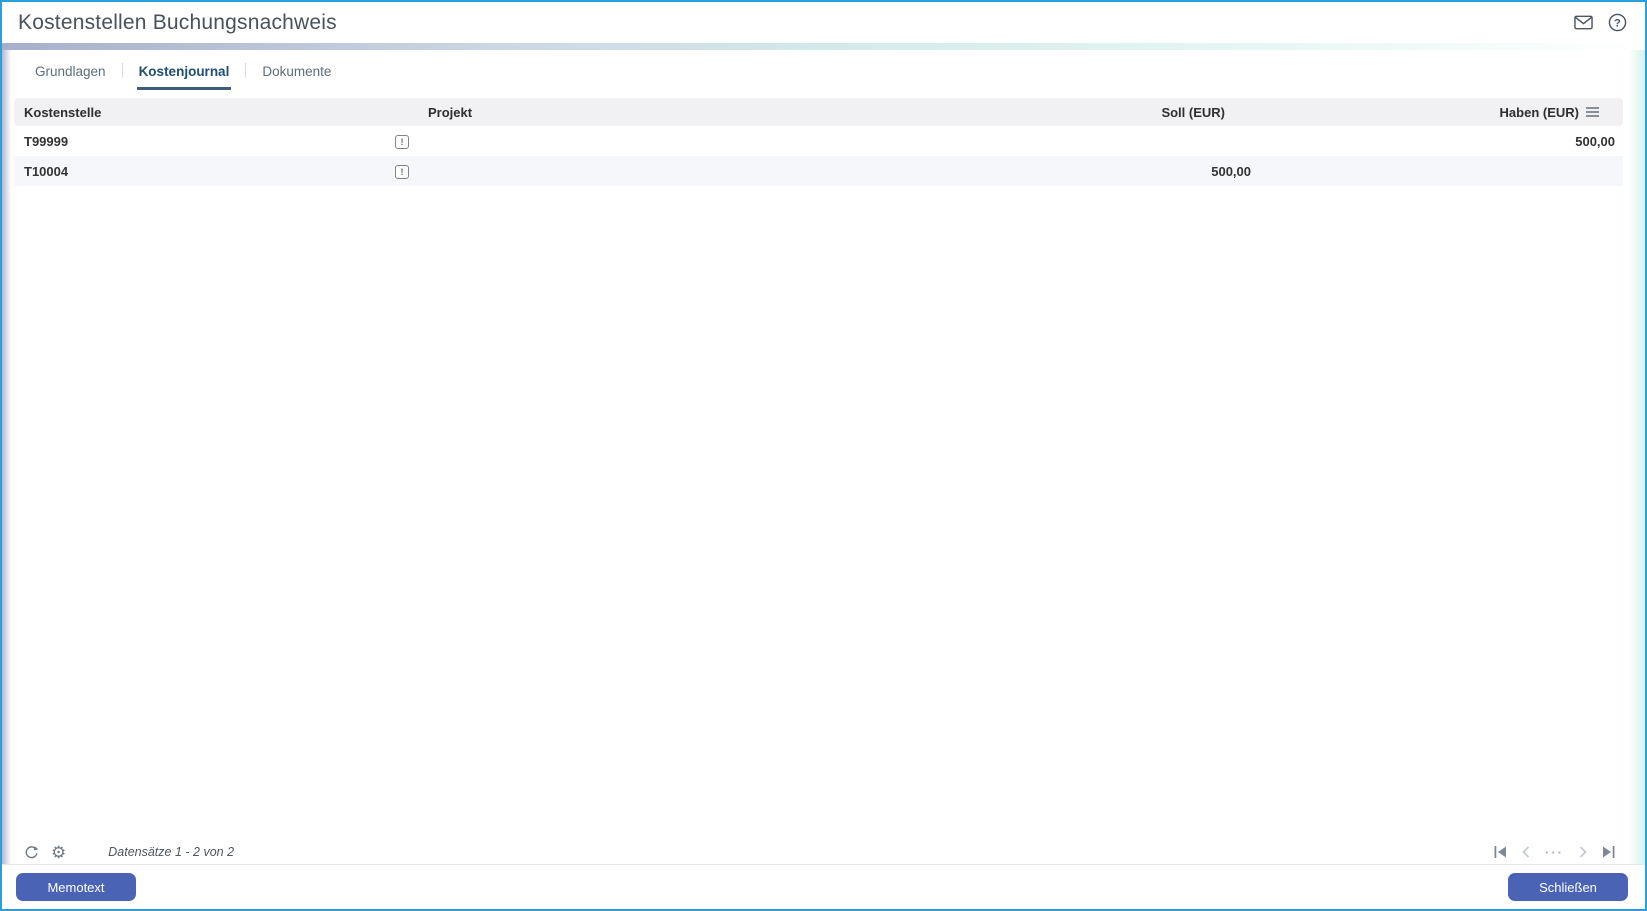 The width and height of the screenshot is (1647, 911). What do you see at coordinates (1583, 852) in the screenshot?
I see `next-page-icon` at bounding box center [1583, 852].